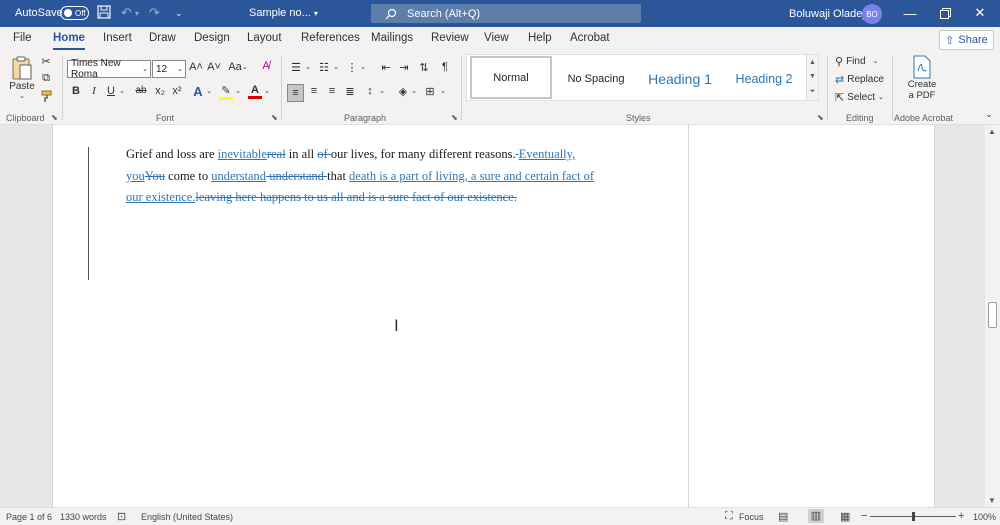 Image resolution: width=1000 pixels, height=525 pixels. Describe the element at coordinates (828, 14) in the screenshot. I see `user-name: Boluwaji Oladeji` at that location.